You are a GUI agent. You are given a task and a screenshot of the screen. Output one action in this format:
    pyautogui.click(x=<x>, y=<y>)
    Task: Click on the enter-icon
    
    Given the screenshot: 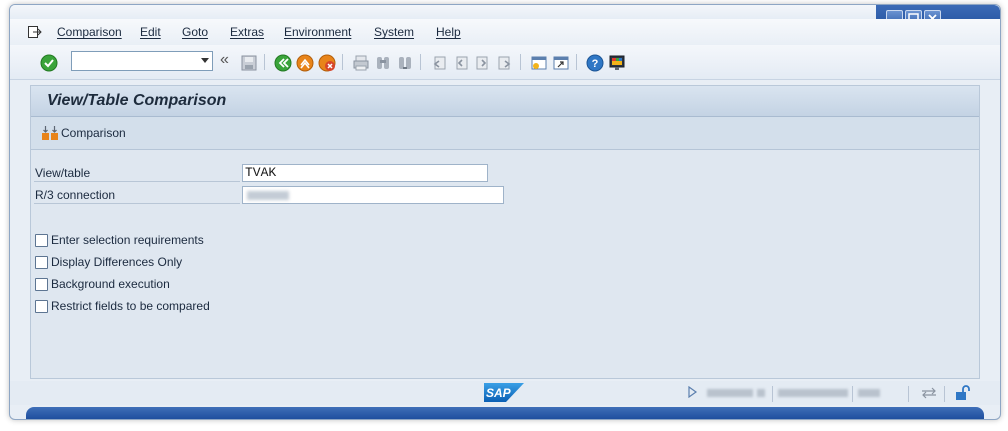 What is the action you would take?
    pyautogui.click(x=49, y=63)
    